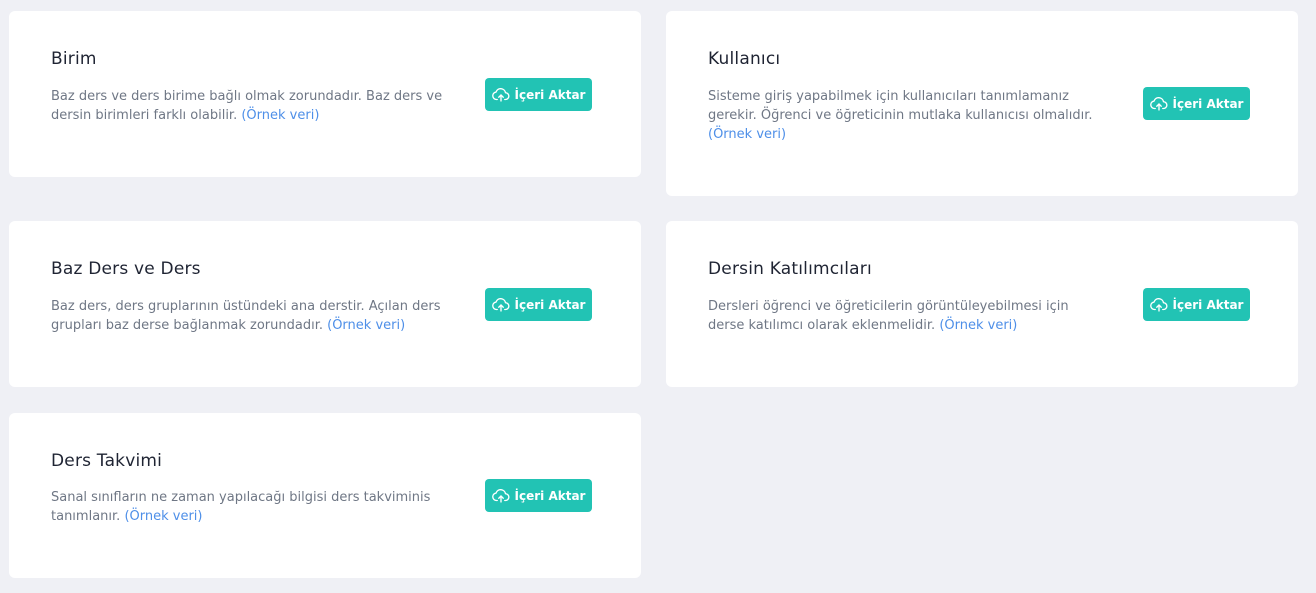  What do you see at coordinates (74, 59) in the screenshot?
I see `card-title: Birim` at bounding box center [74, 59].